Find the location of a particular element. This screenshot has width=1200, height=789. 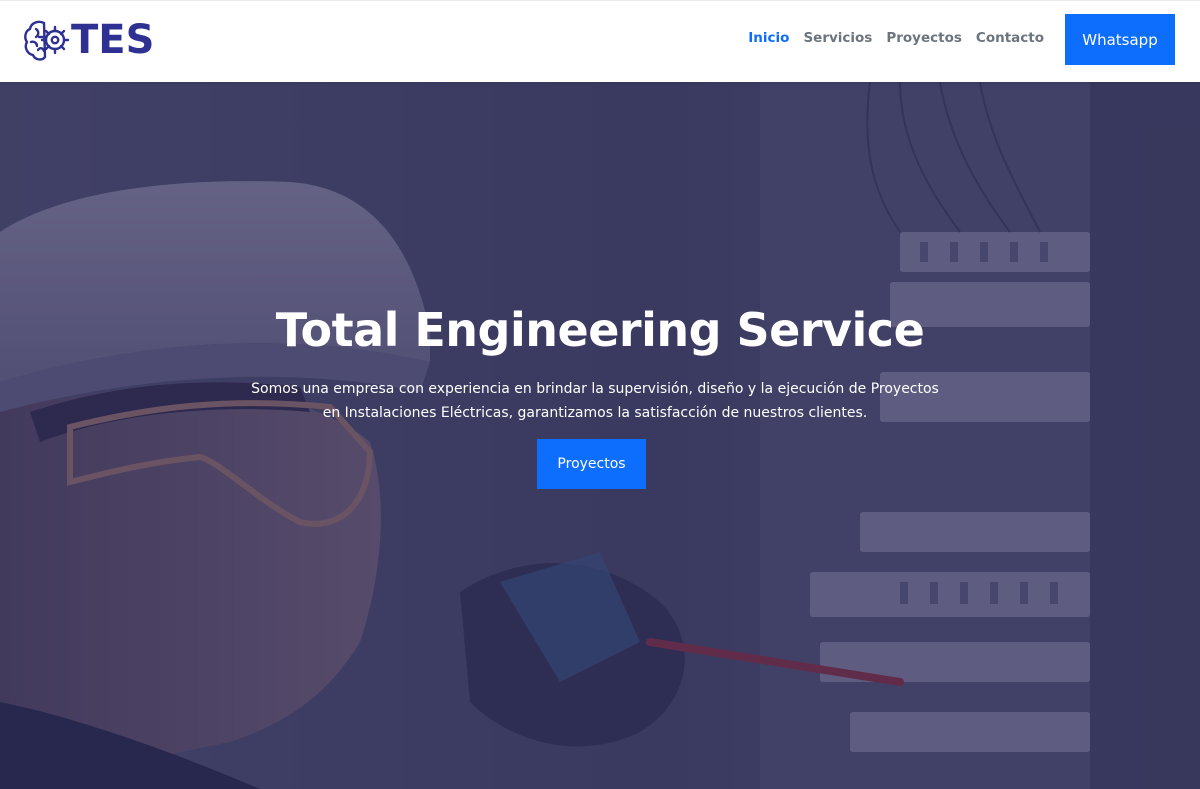

whatsapp-button: Whatsapp is located at coordinates (1120, 39).